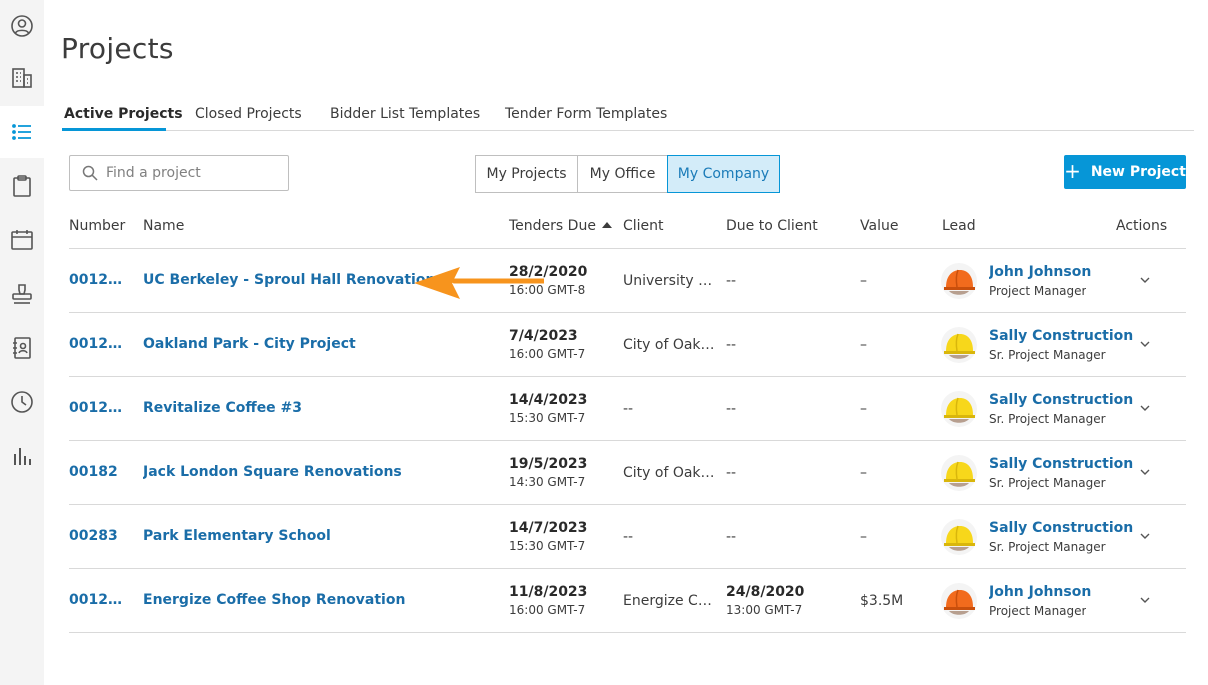  Describe the element at coordinates (1138, 172) in the screenshot. I see `new-project-label: New Project` at that location.